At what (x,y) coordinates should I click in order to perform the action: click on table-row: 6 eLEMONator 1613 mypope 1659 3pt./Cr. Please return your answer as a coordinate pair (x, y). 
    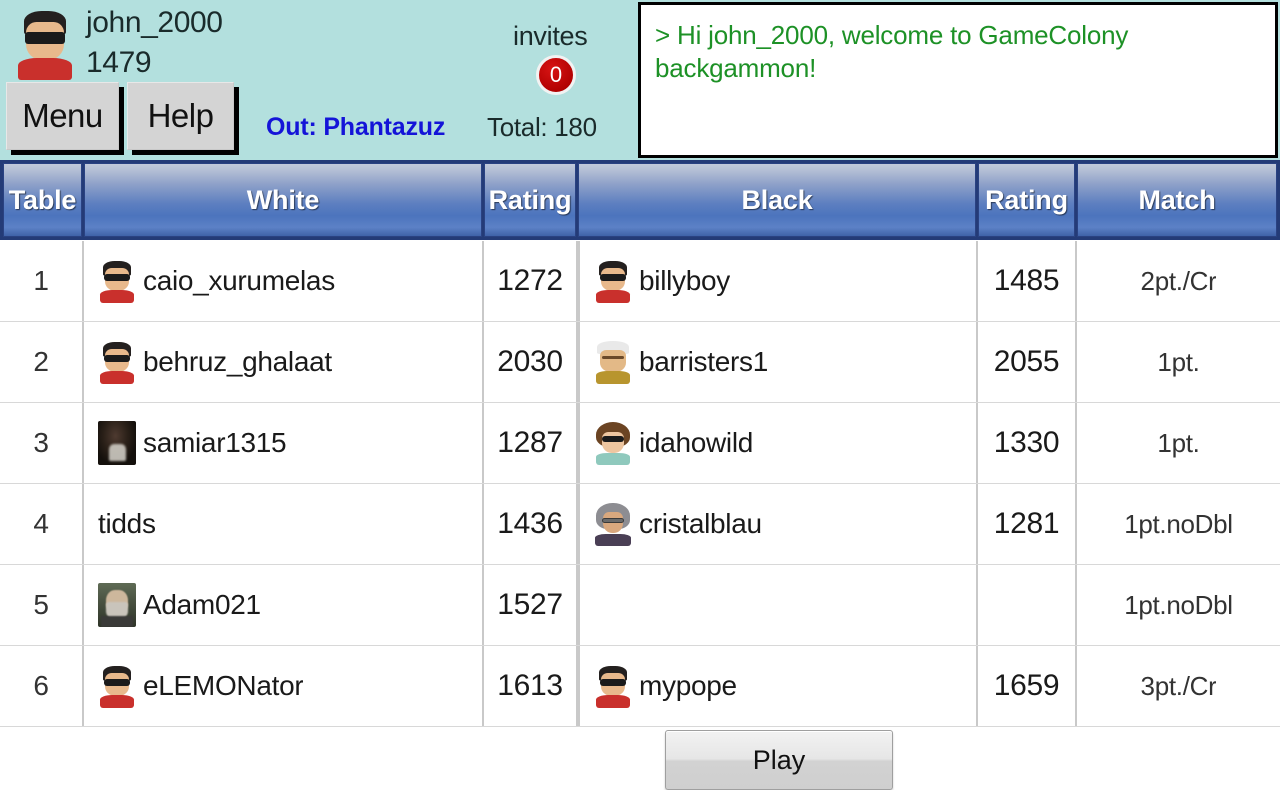
    Looking at the image, I should click on (640, 686).